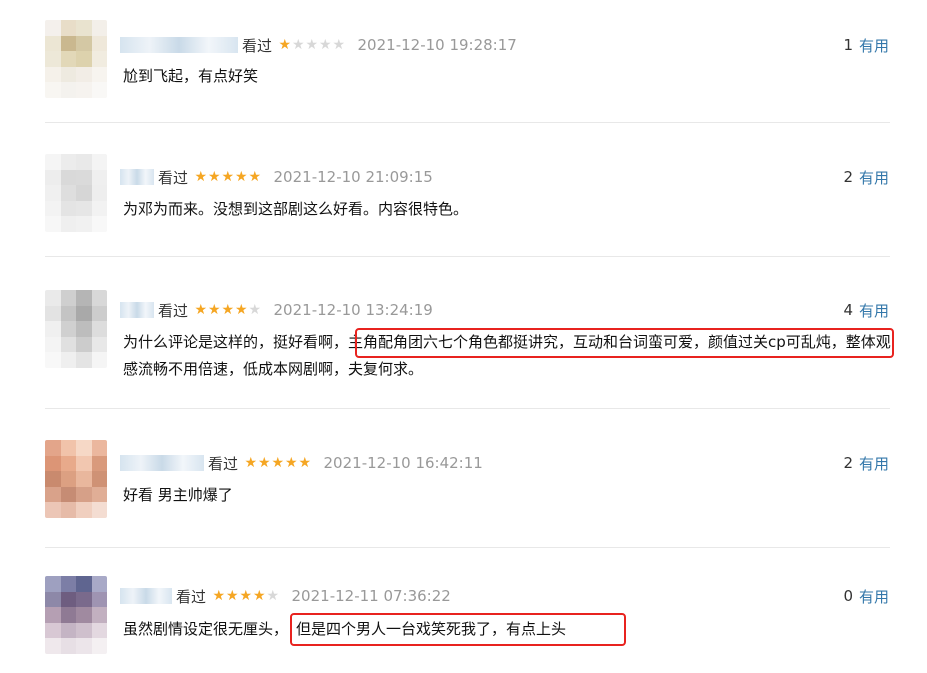 This screenshot has width=927, height=673. I want to click on comment-time: 2021-12-11 07:36:22, so click(371, 596).